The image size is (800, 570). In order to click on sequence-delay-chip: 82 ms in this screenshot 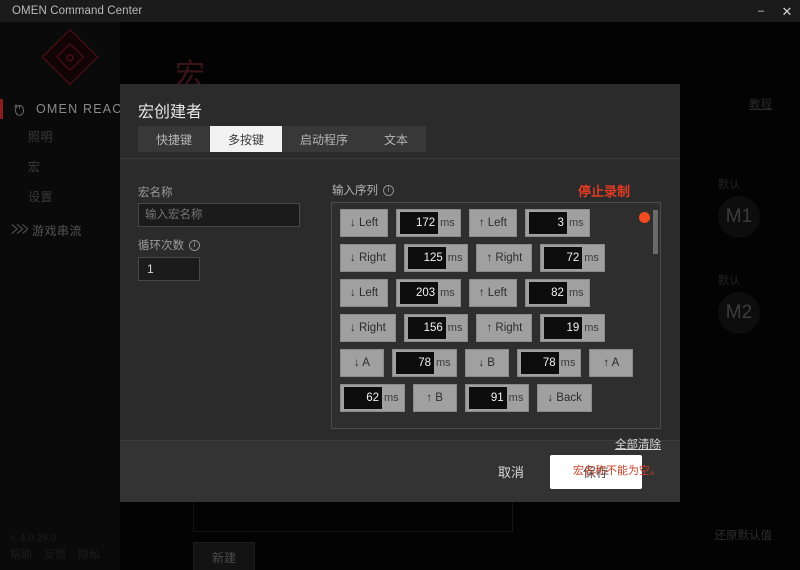, I will do `click(557, 293)`.